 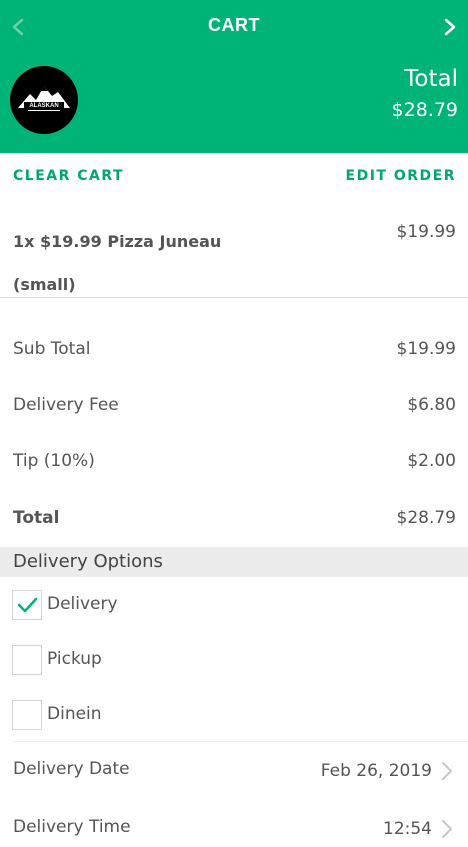 I want to click on restaurant-logo: ALASKAN, so click(x=44, y=100).